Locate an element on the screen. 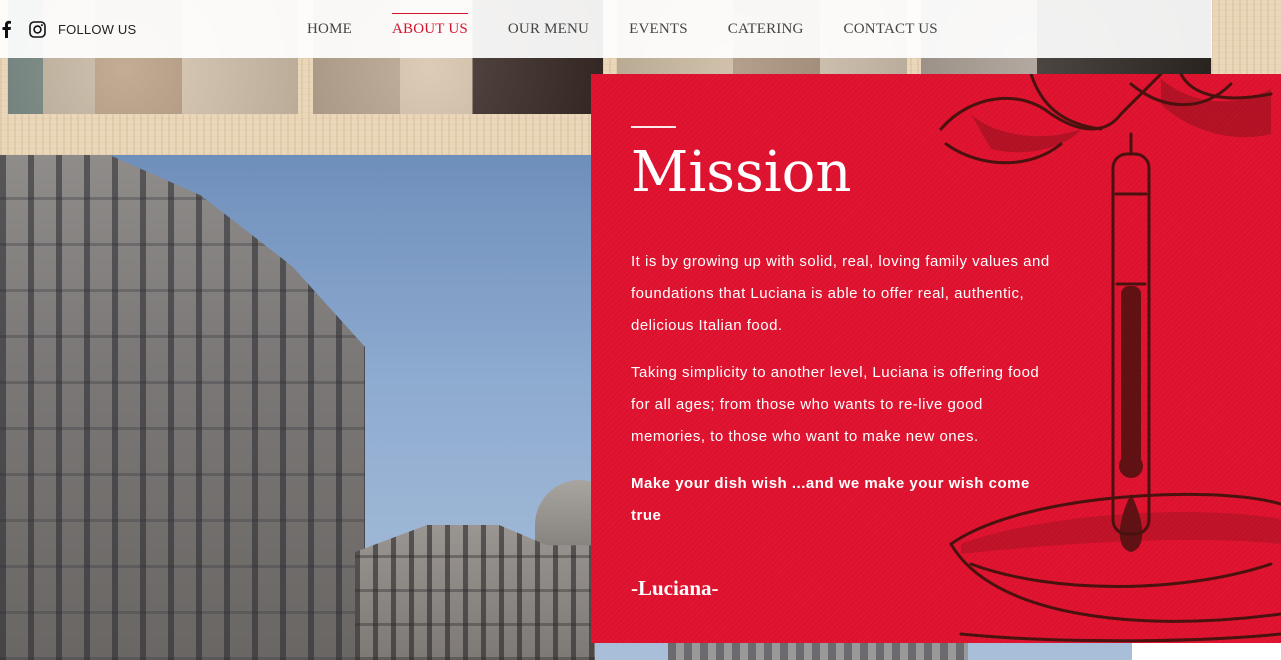 The image size is (1281, 660). page-background is located at coordinates (1206, 651).